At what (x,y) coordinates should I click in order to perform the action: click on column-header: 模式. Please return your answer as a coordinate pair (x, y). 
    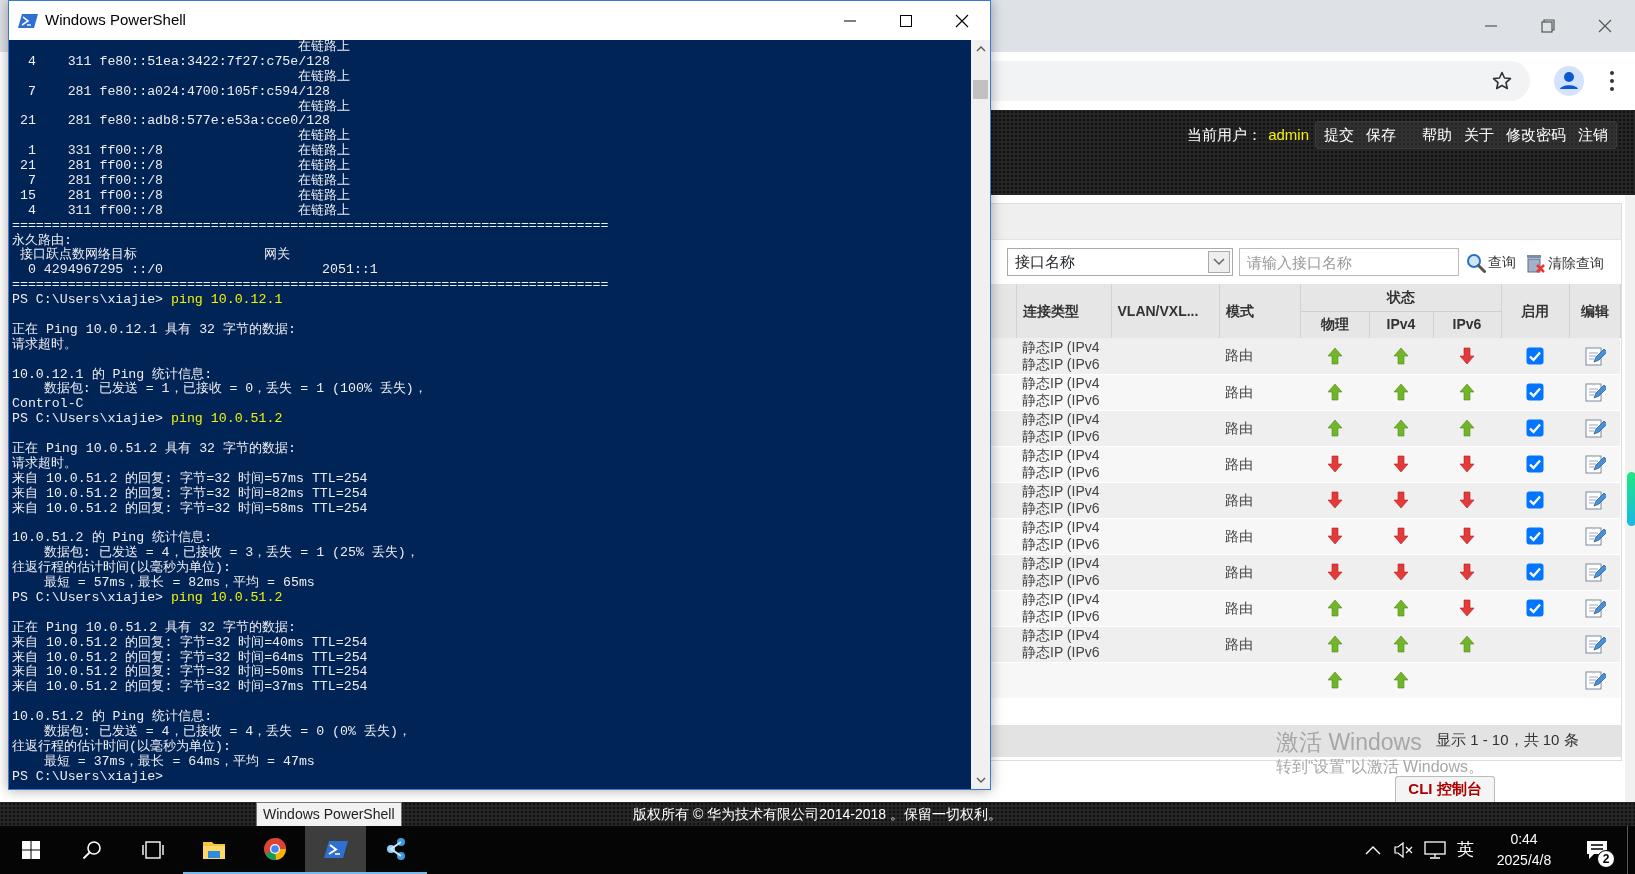
    Looking at the image, I should click on (1259, 311).